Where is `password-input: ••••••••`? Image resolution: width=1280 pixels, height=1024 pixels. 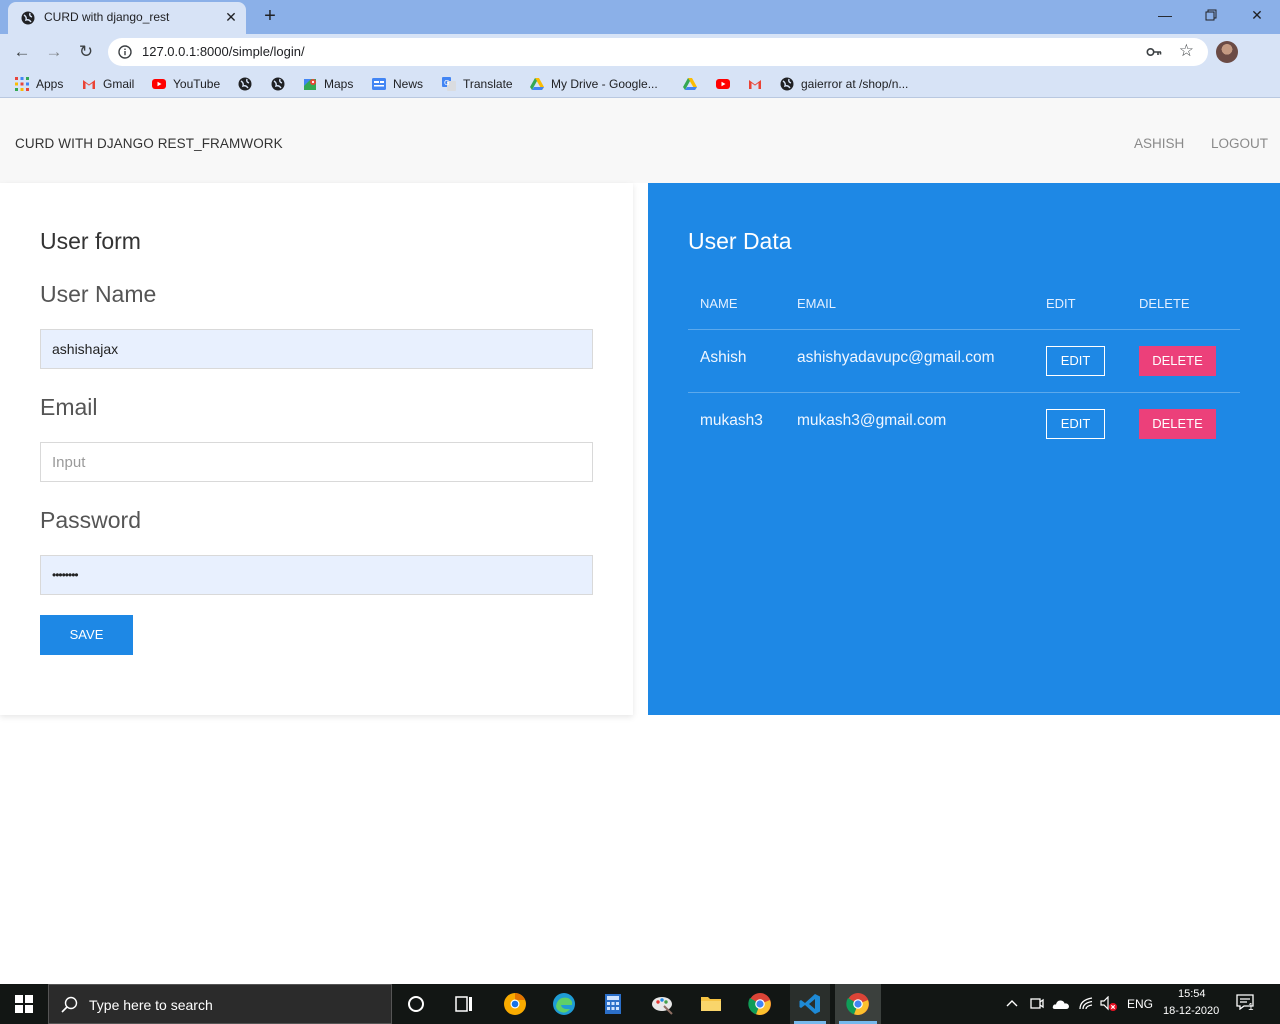 password-input: •••••••• is located at coordinates (316, 575).